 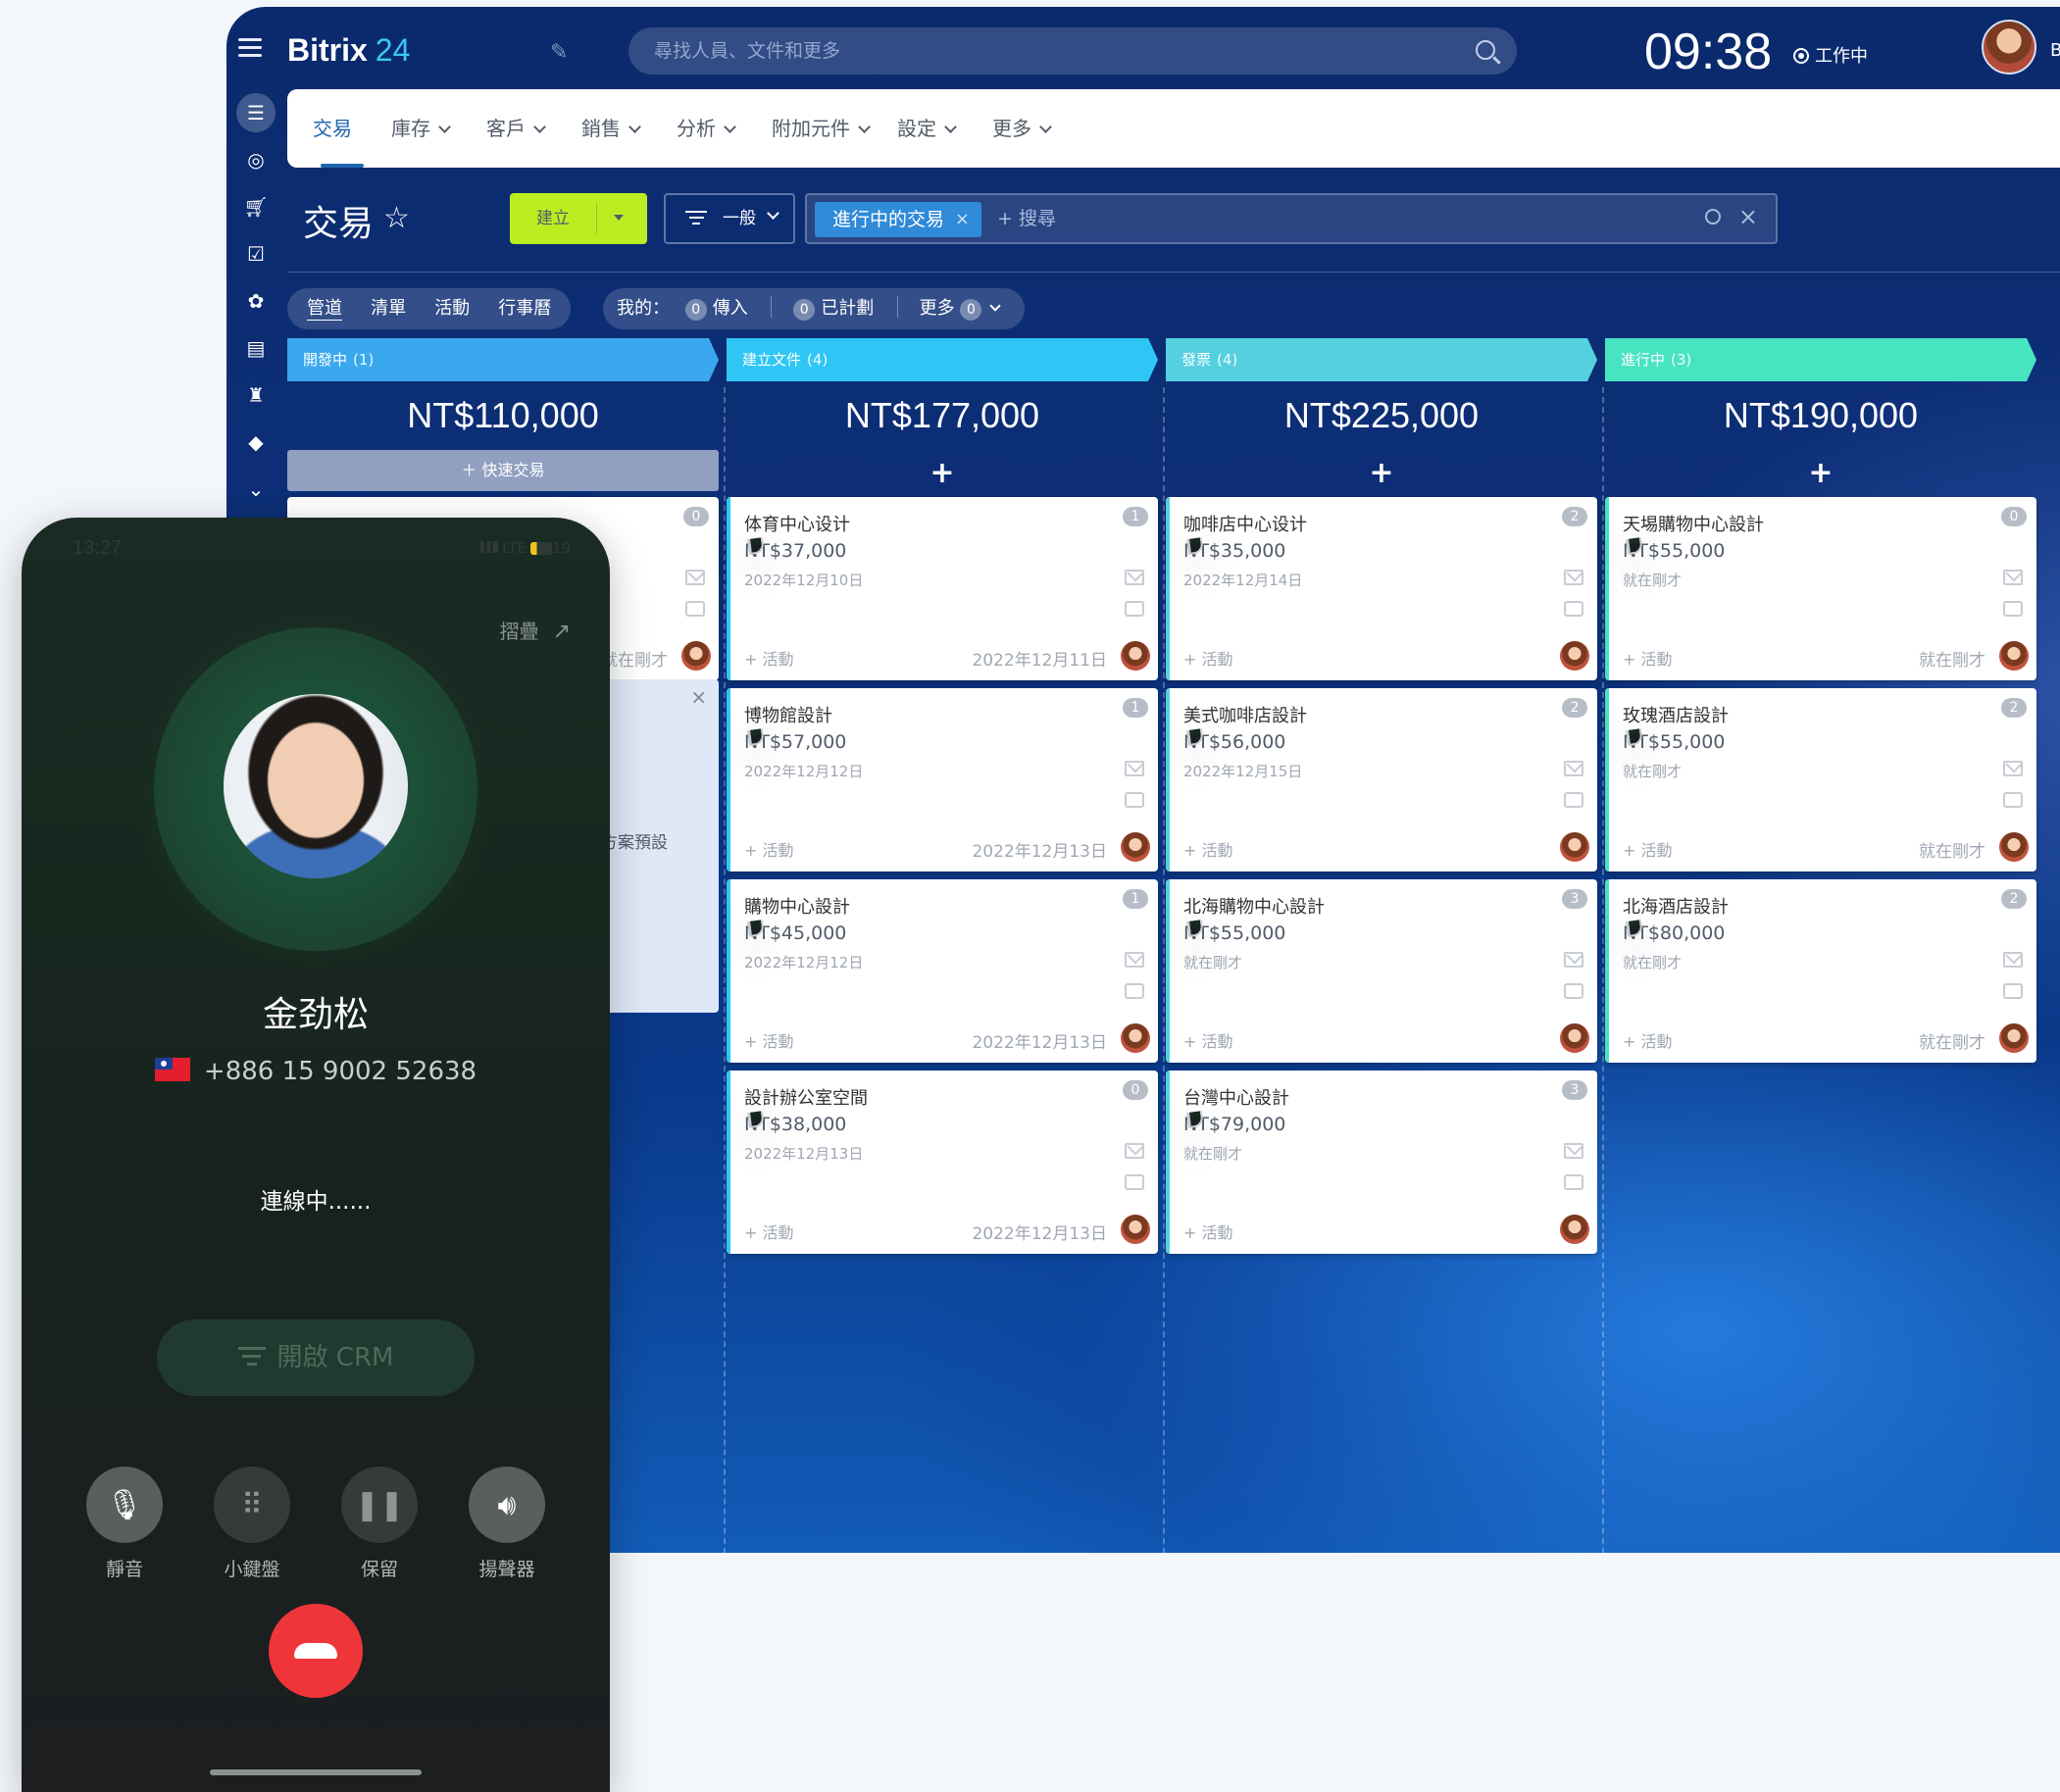 I want to click on cart-icon: 🛒︎, so click(x=256, y=207).